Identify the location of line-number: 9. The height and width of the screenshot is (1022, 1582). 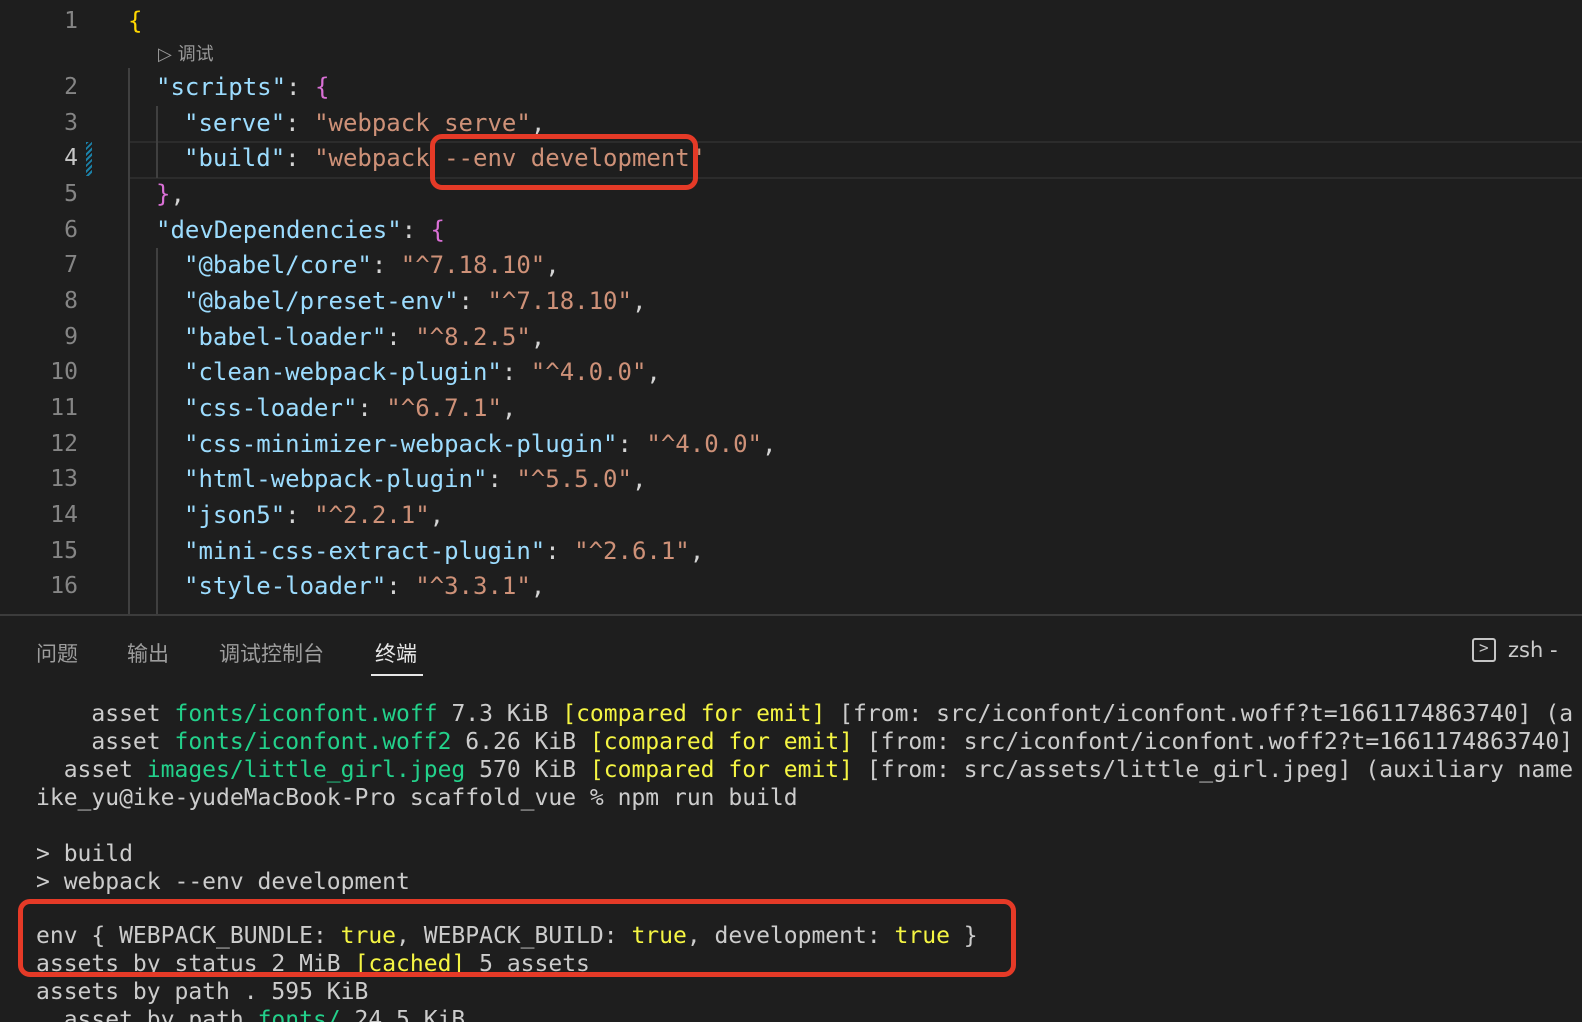
(71, 337).